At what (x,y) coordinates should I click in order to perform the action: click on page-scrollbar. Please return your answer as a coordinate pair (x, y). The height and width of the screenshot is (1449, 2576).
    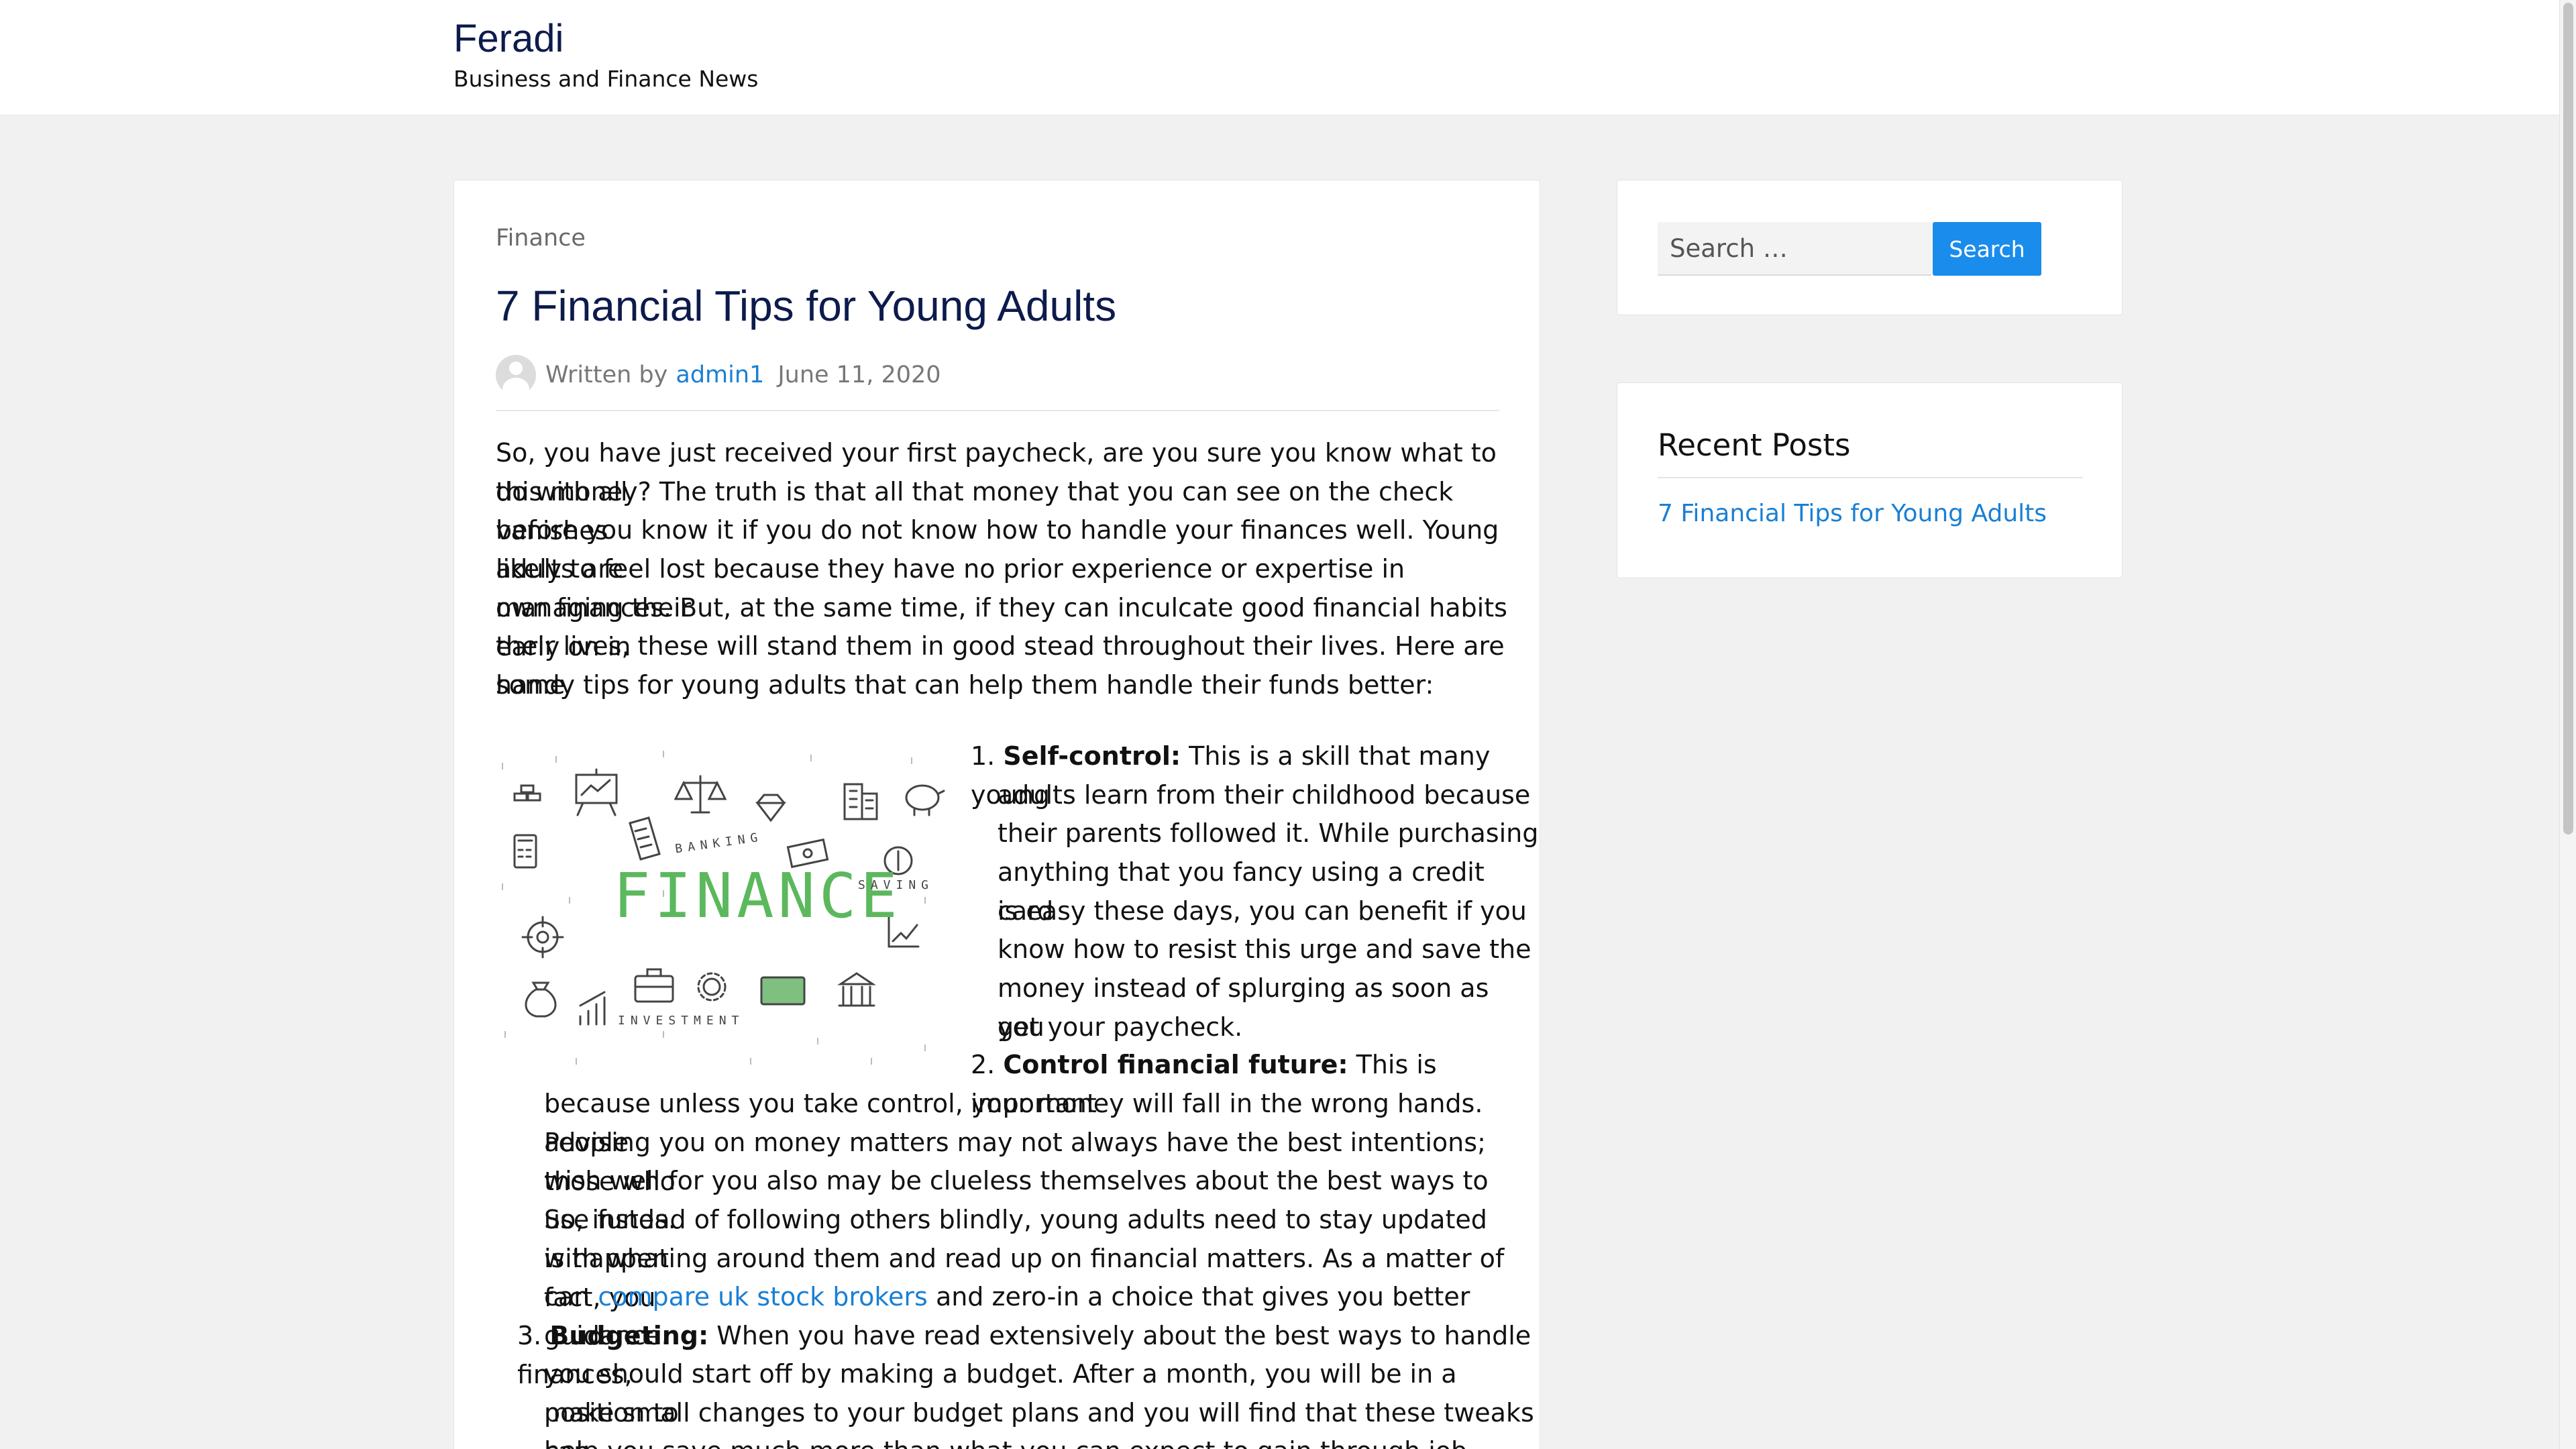
    Looking at the image, I should click on (2567, 724).